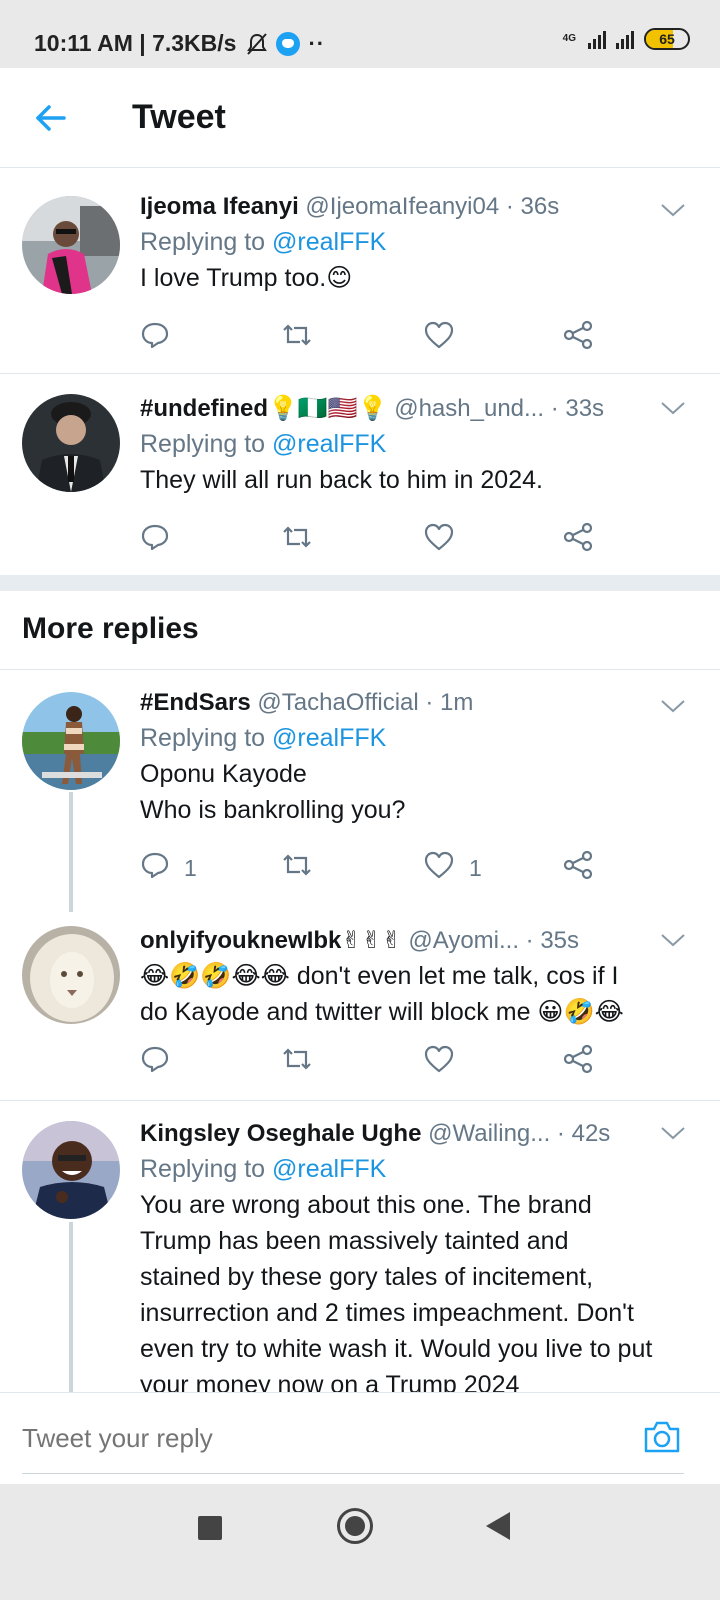 The height and width of the screenshot is (1600, 720). I want to click on back-arrow-icon, so click(50, 118).